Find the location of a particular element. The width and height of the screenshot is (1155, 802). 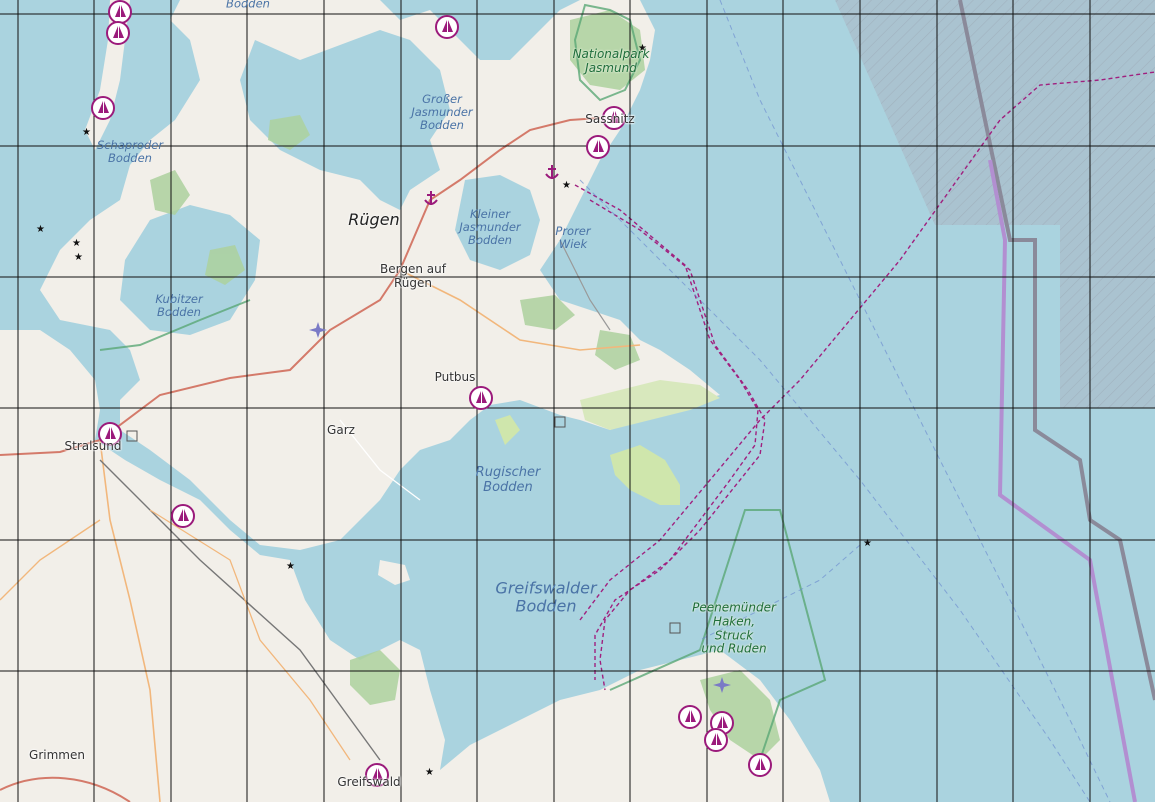

label-greifswald: Greifswald is located at coordinates (369, 782).